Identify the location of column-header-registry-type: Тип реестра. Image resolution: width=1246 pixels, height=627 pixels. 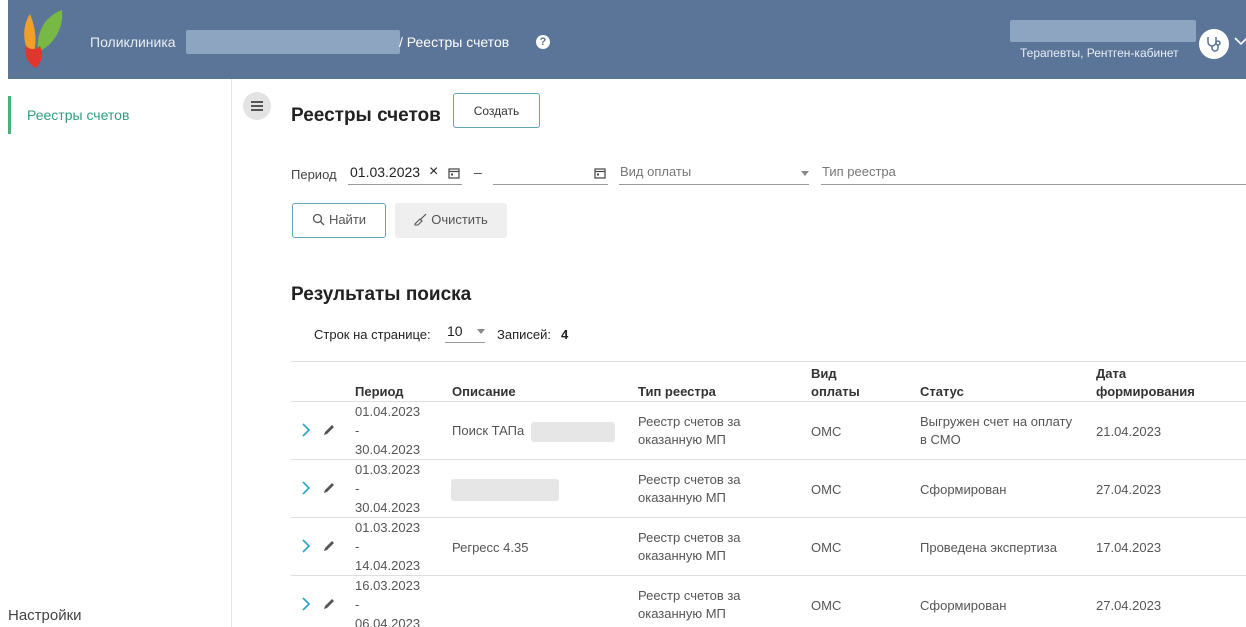
(677, 392).